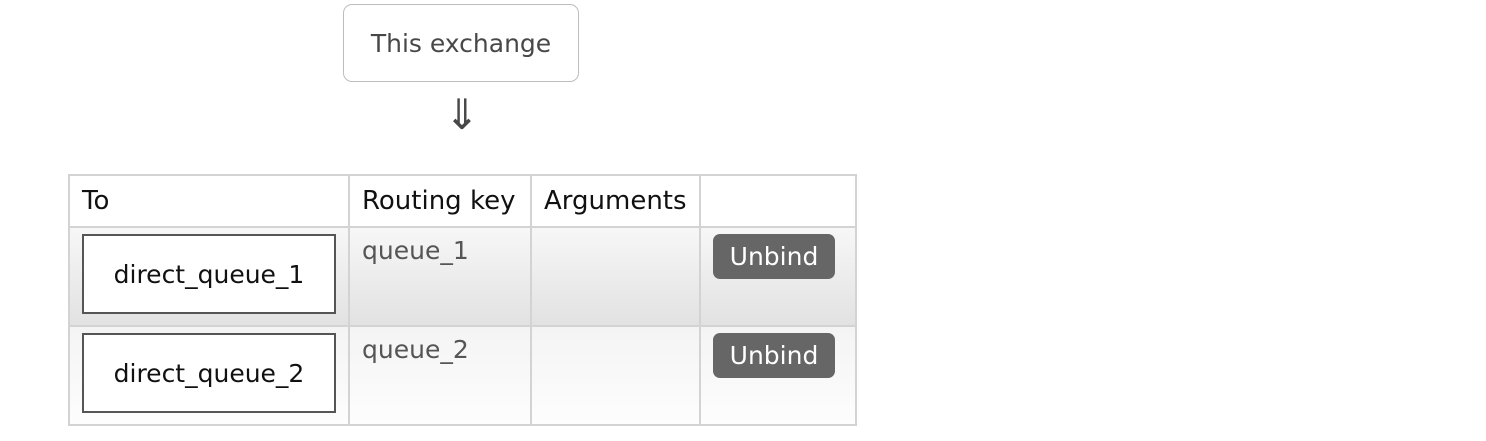 The height and width of the screenshot is (441, 1486). What do you see at coordinates (778, 201) in the screenshot?
I see `header-actions` at bounding box center [778, 201].